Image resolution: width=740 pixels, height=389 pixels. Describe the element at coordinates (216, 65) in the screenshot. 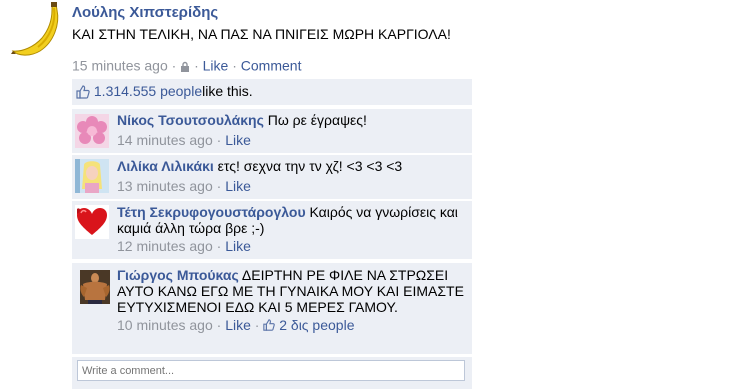

I see `post-like-link: Like` at that location.